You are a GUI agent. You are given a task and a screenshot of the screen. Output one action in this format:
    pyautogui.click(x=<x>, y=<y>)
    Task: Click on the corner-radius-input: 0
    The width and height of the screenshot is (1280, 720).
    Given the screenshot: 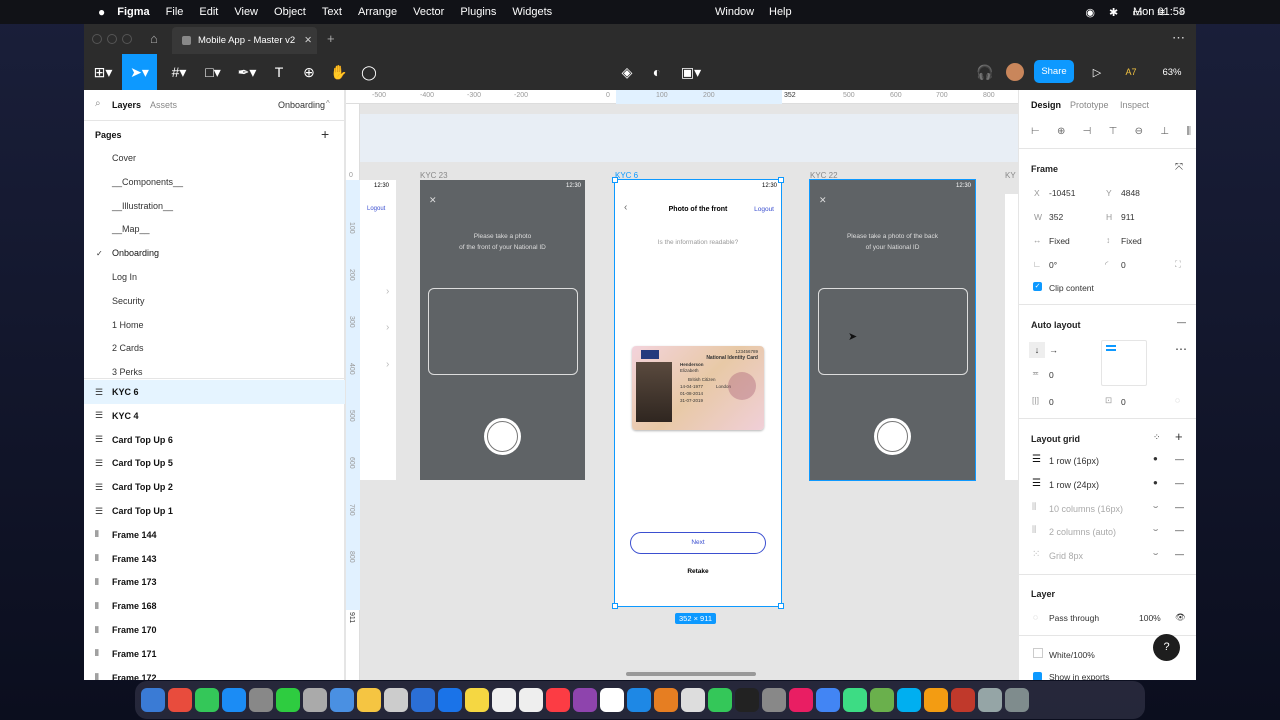 What is the action you would take?
    pyautogui.click(x=1123, y=265)
    